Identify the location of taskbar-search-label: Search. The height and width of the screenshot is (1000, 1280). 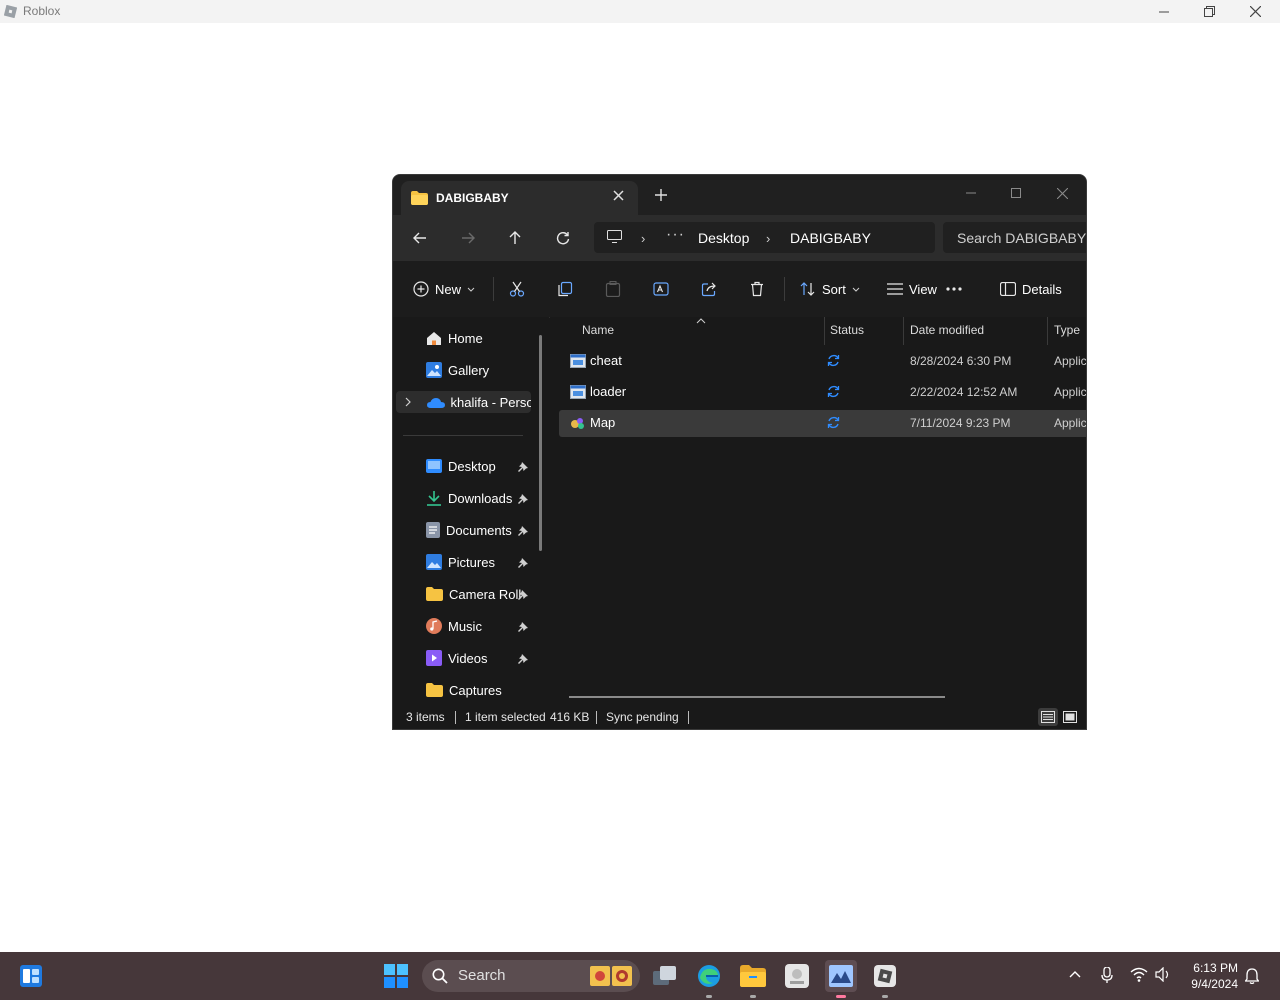
(482, 975).